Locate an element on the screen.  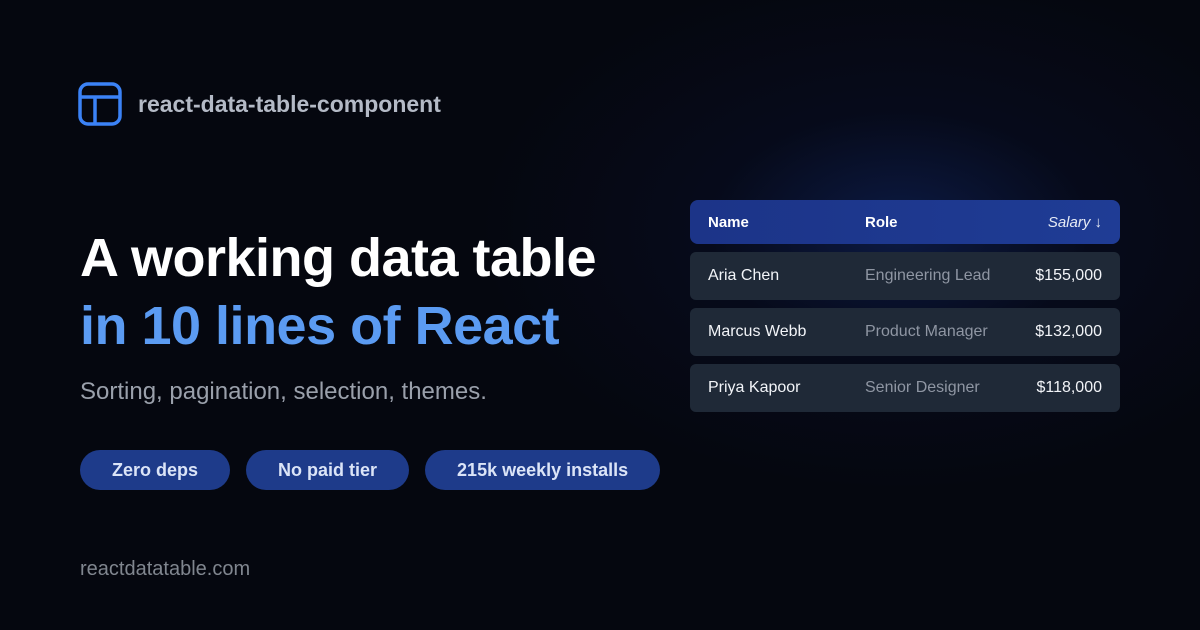
table-row: Aria Chen Engineering Lead $155,000 is located at coordinates (905, 276).